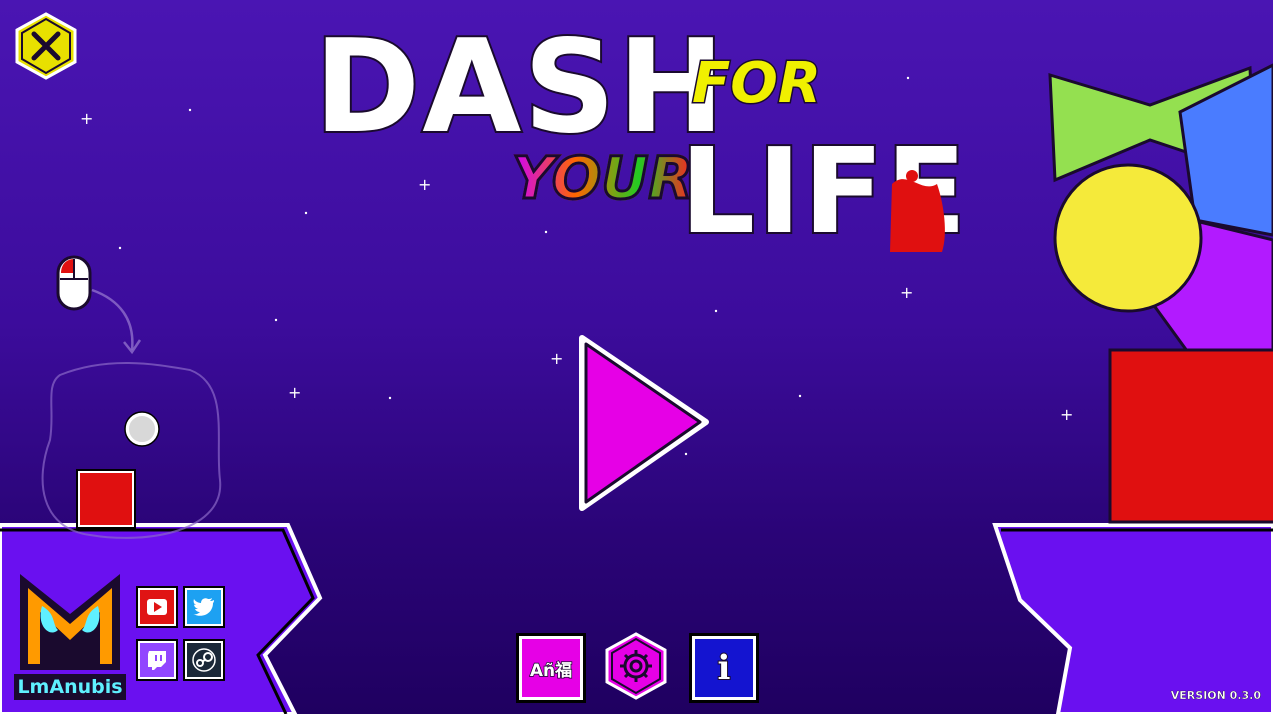 The height and width of the screenshot is (714, 1273). What do you see at coordinates (70, 687) in the screenshot?
I see `studio-name: LmAnubis` at bounding box center [70, 687].